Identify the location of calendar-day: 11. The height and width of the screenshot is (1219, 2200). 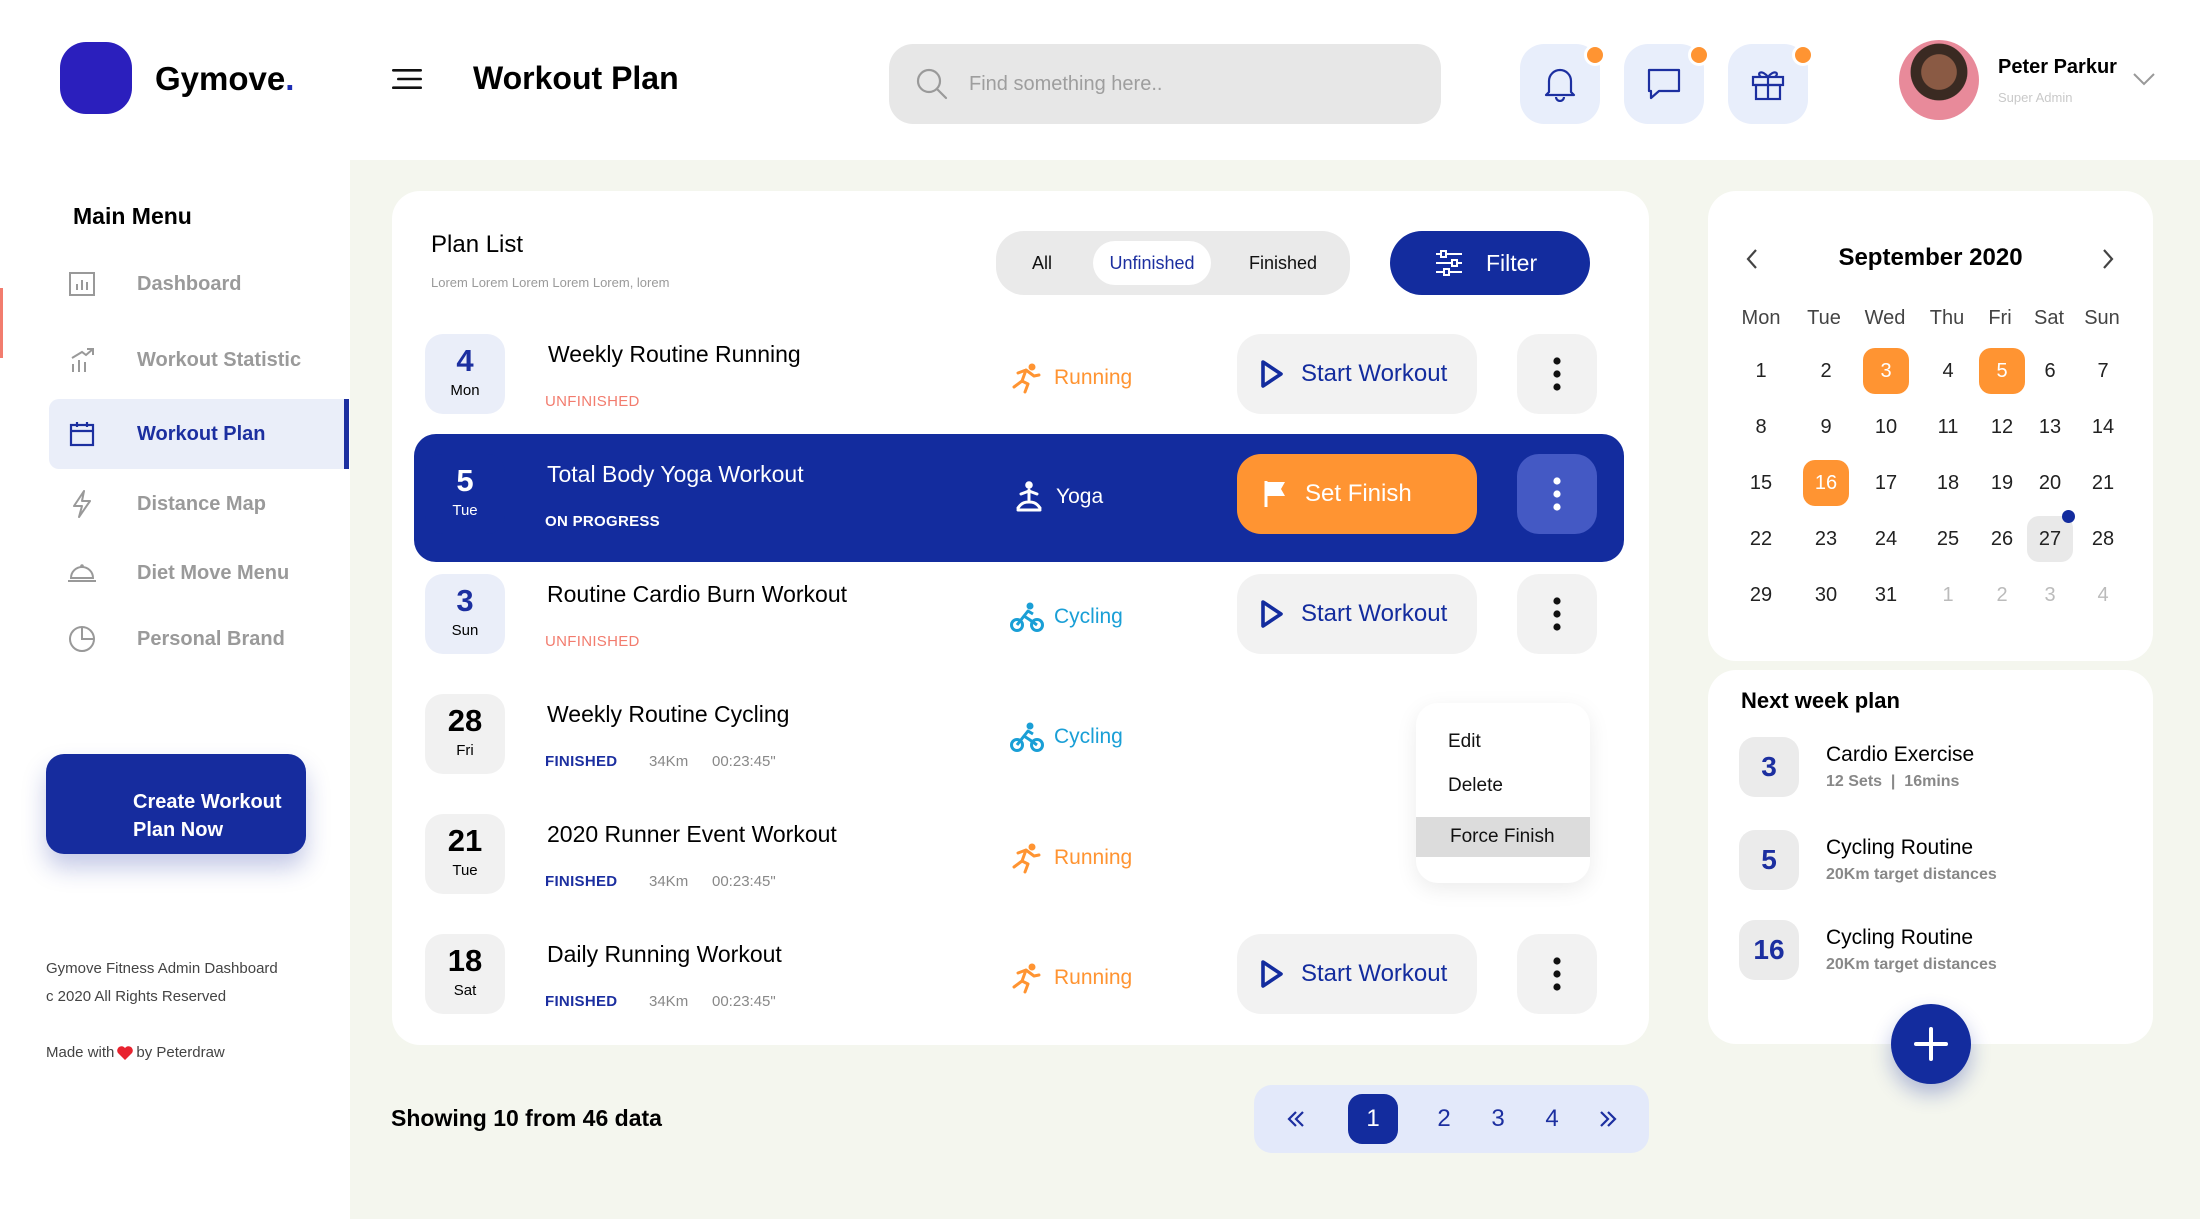
(1948, 427).